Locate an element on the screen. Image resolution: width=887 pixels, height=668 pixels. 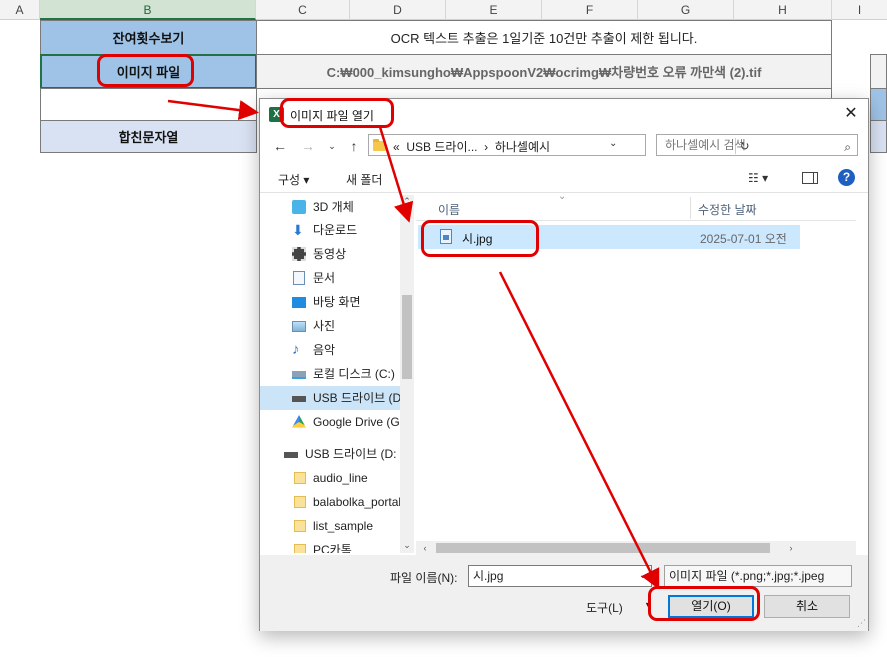
arrow-to-dialog is located at coordinates (213, 110).